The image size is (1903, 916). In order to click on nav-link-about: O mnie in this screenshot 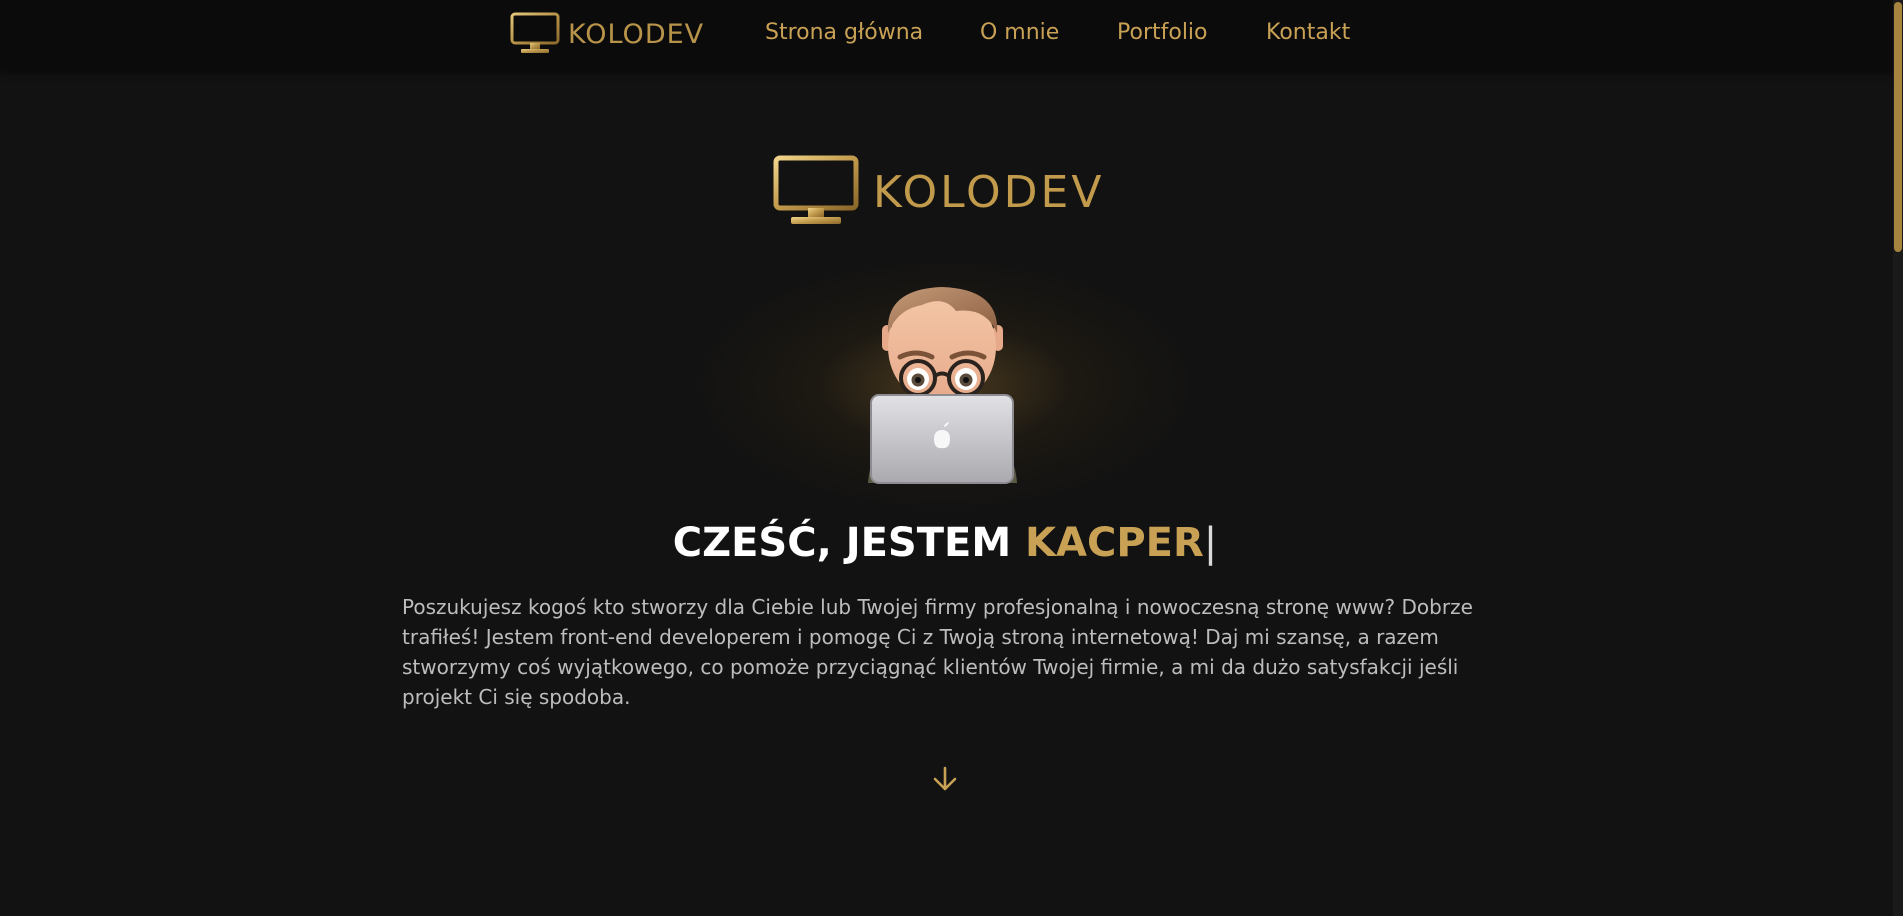, I will do `click(1019, 32)`.